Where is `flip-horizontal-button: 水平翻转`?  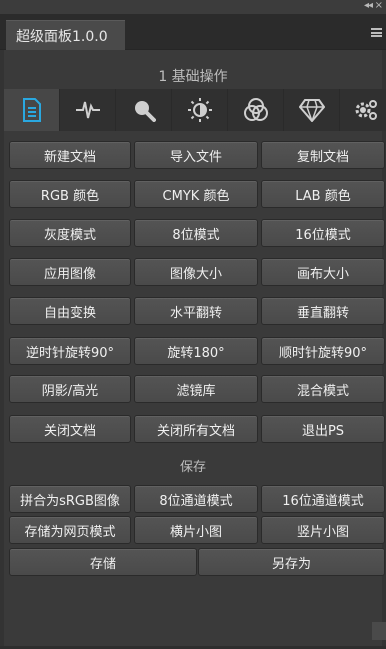 flip-horizontal-button: 水平翻转 is located at coordinates (196, 311).